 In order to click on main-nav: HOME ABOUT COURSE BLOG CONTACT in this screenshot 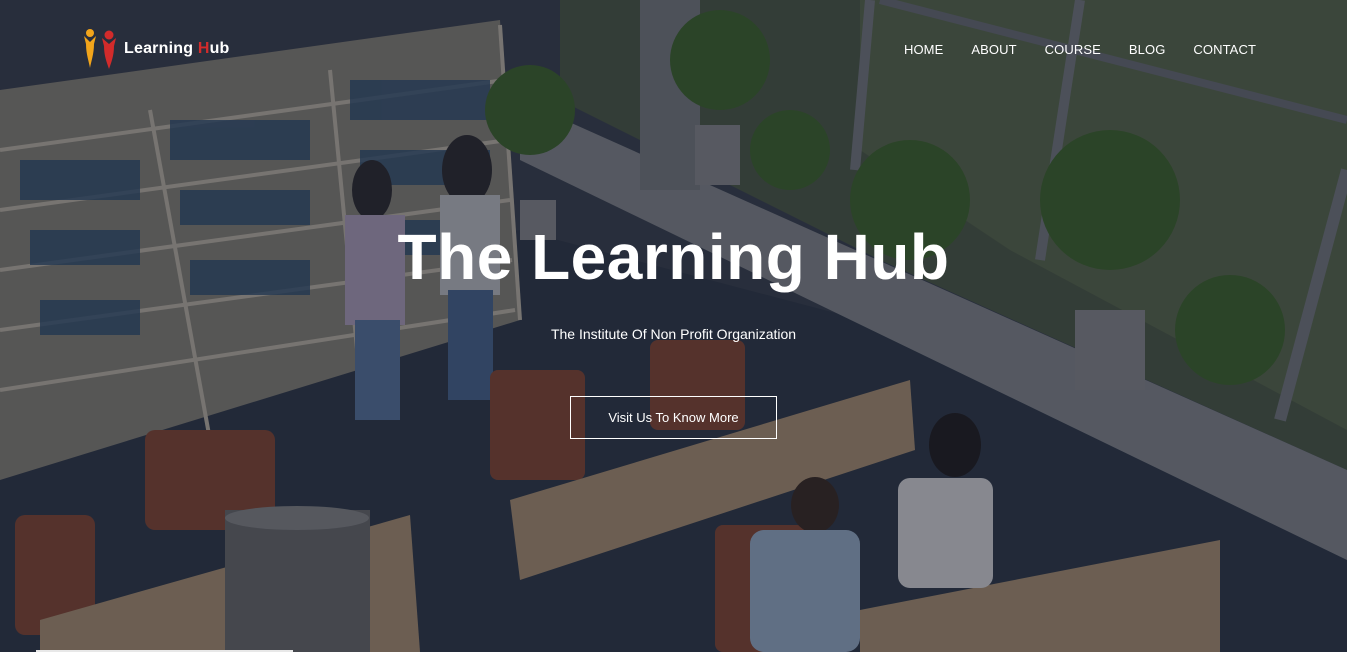, I will do `click(1066, 49)`.